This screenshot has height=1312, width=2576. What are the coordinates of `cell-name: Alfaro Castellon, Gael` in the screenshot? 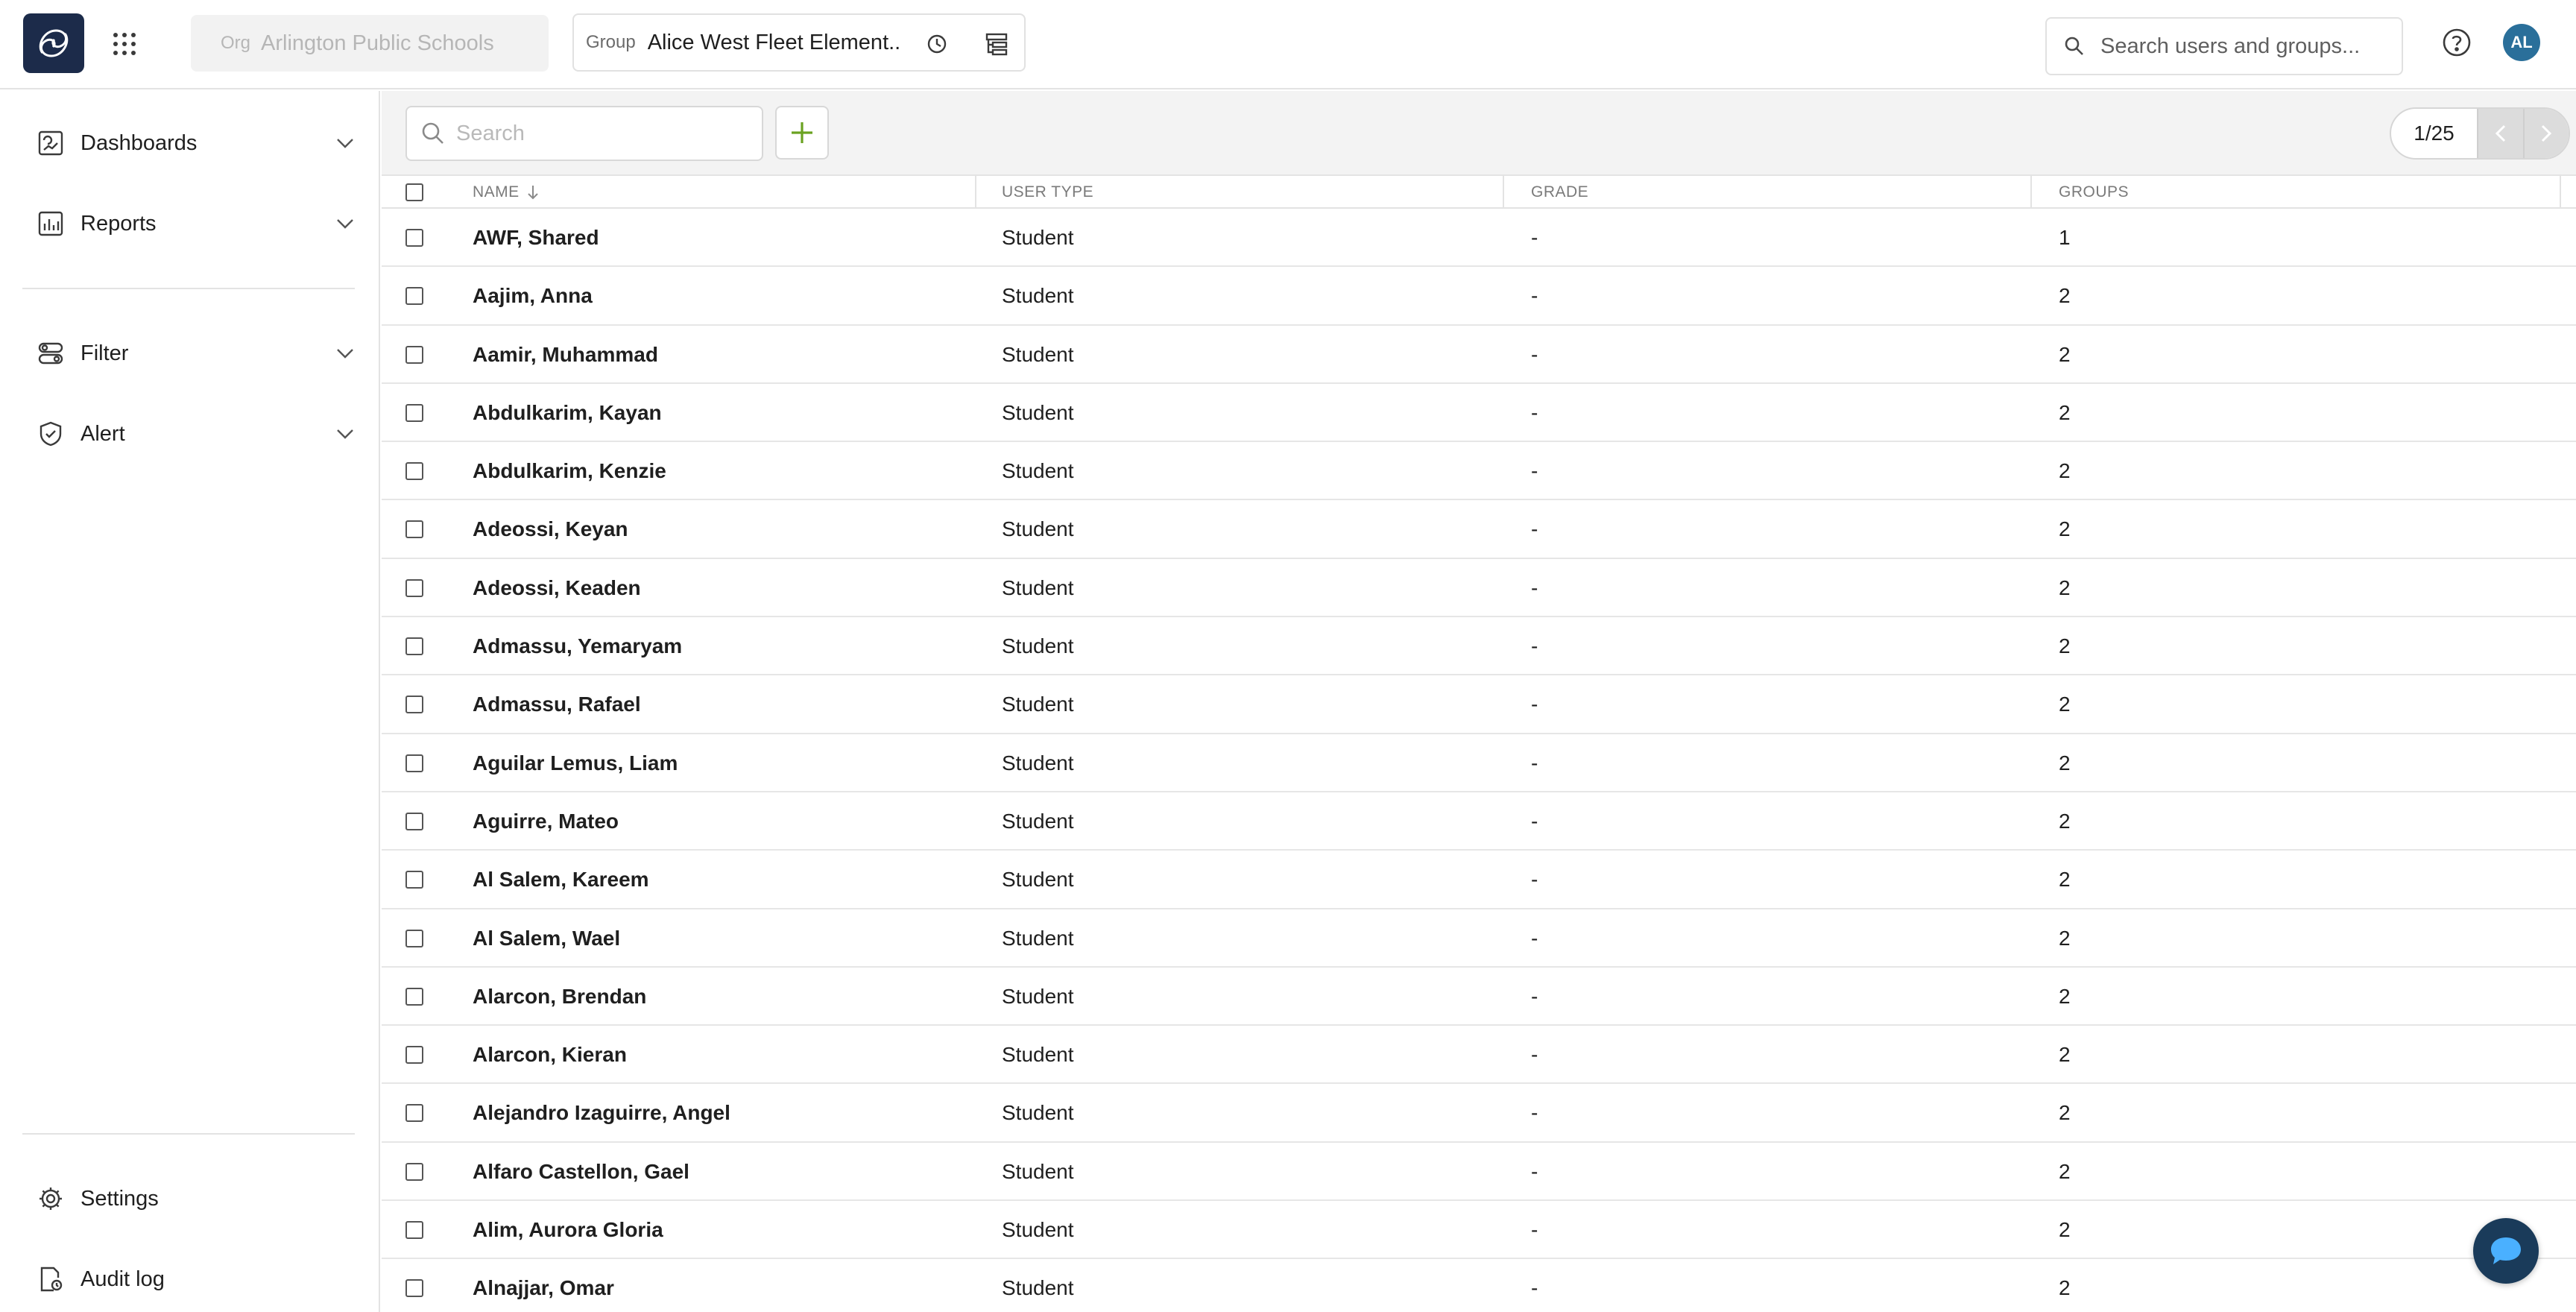 It's located at (581, 1172).